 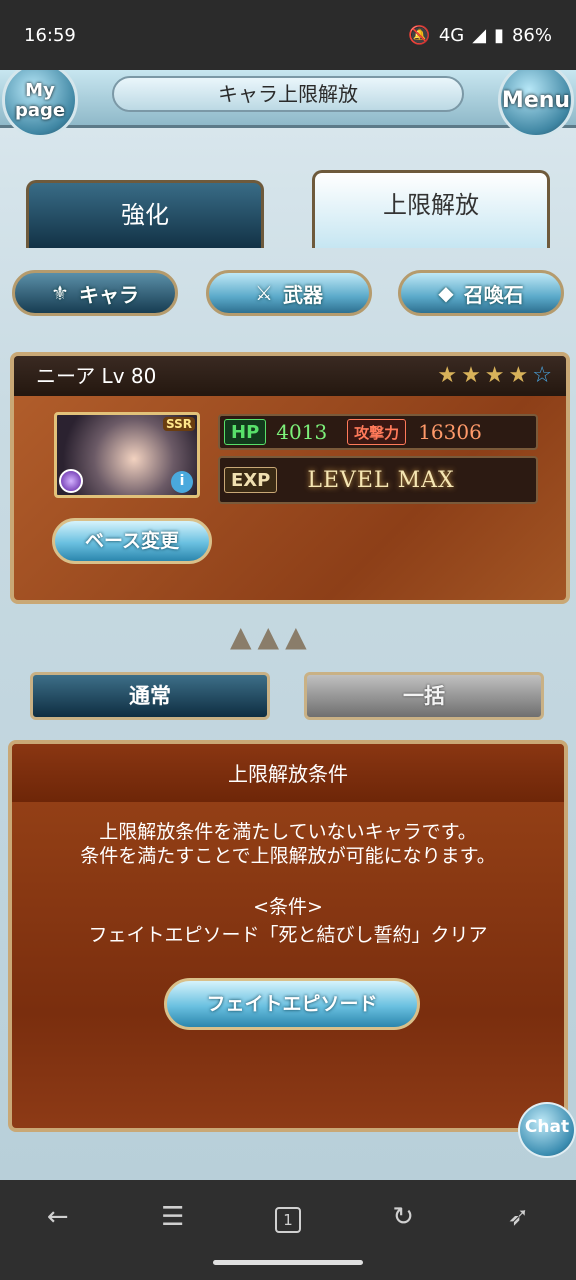 What do you see at coordinates (71, 481) in the screenshot?
I see `dark-element-icon` at bounding box center [71, 481].